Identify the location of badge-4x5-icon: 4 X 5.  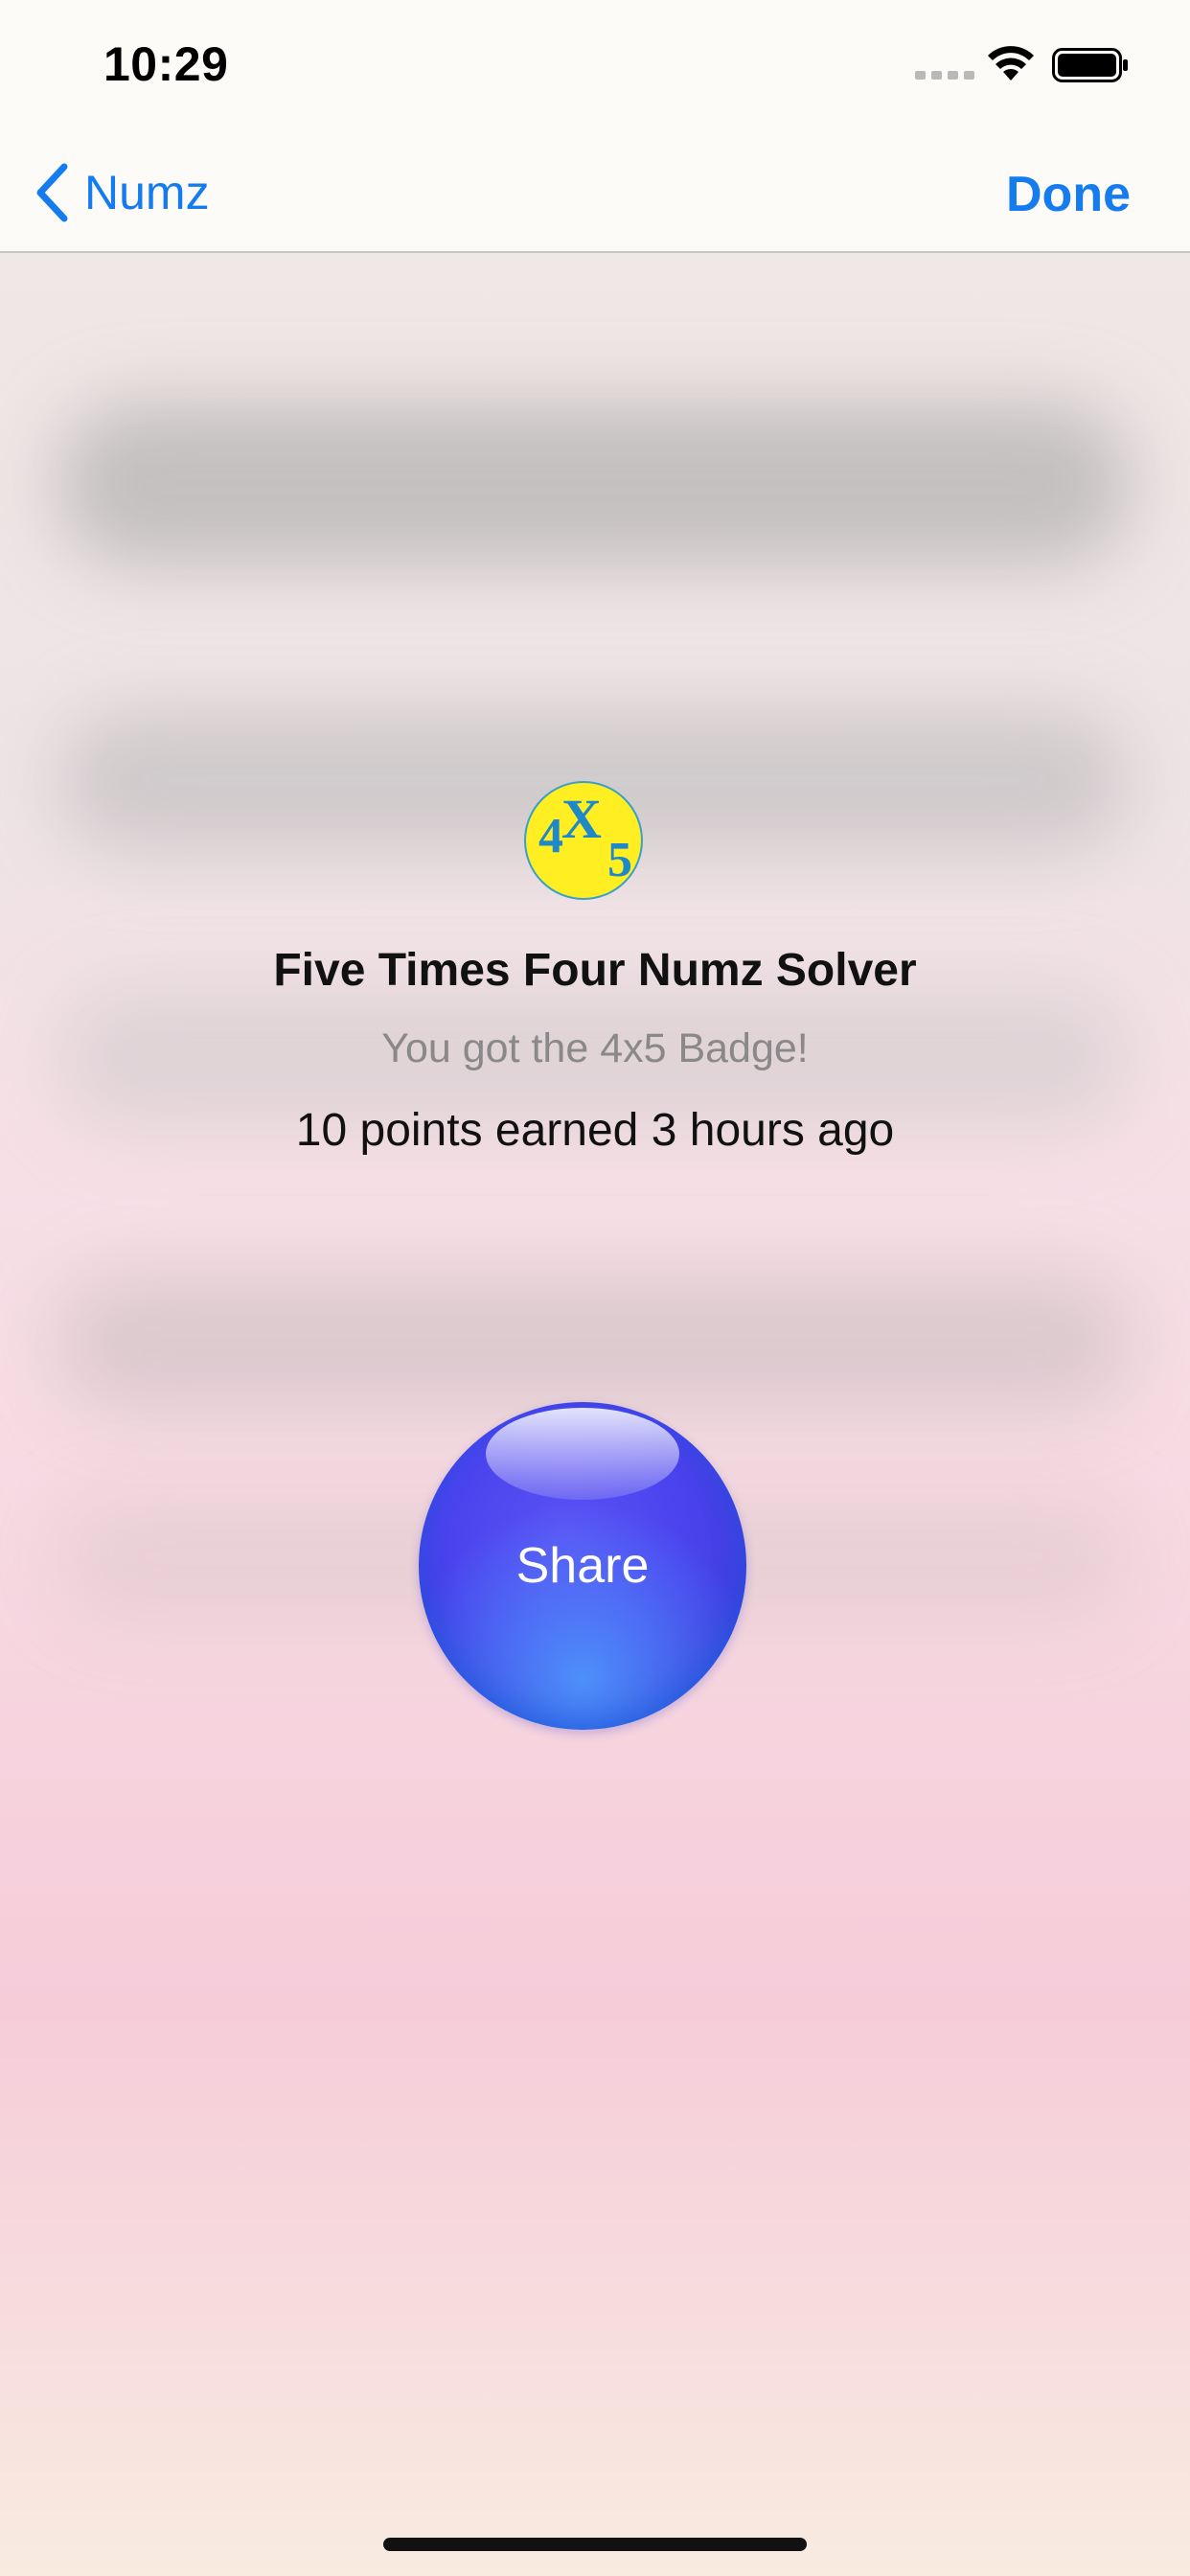
(584, 840).